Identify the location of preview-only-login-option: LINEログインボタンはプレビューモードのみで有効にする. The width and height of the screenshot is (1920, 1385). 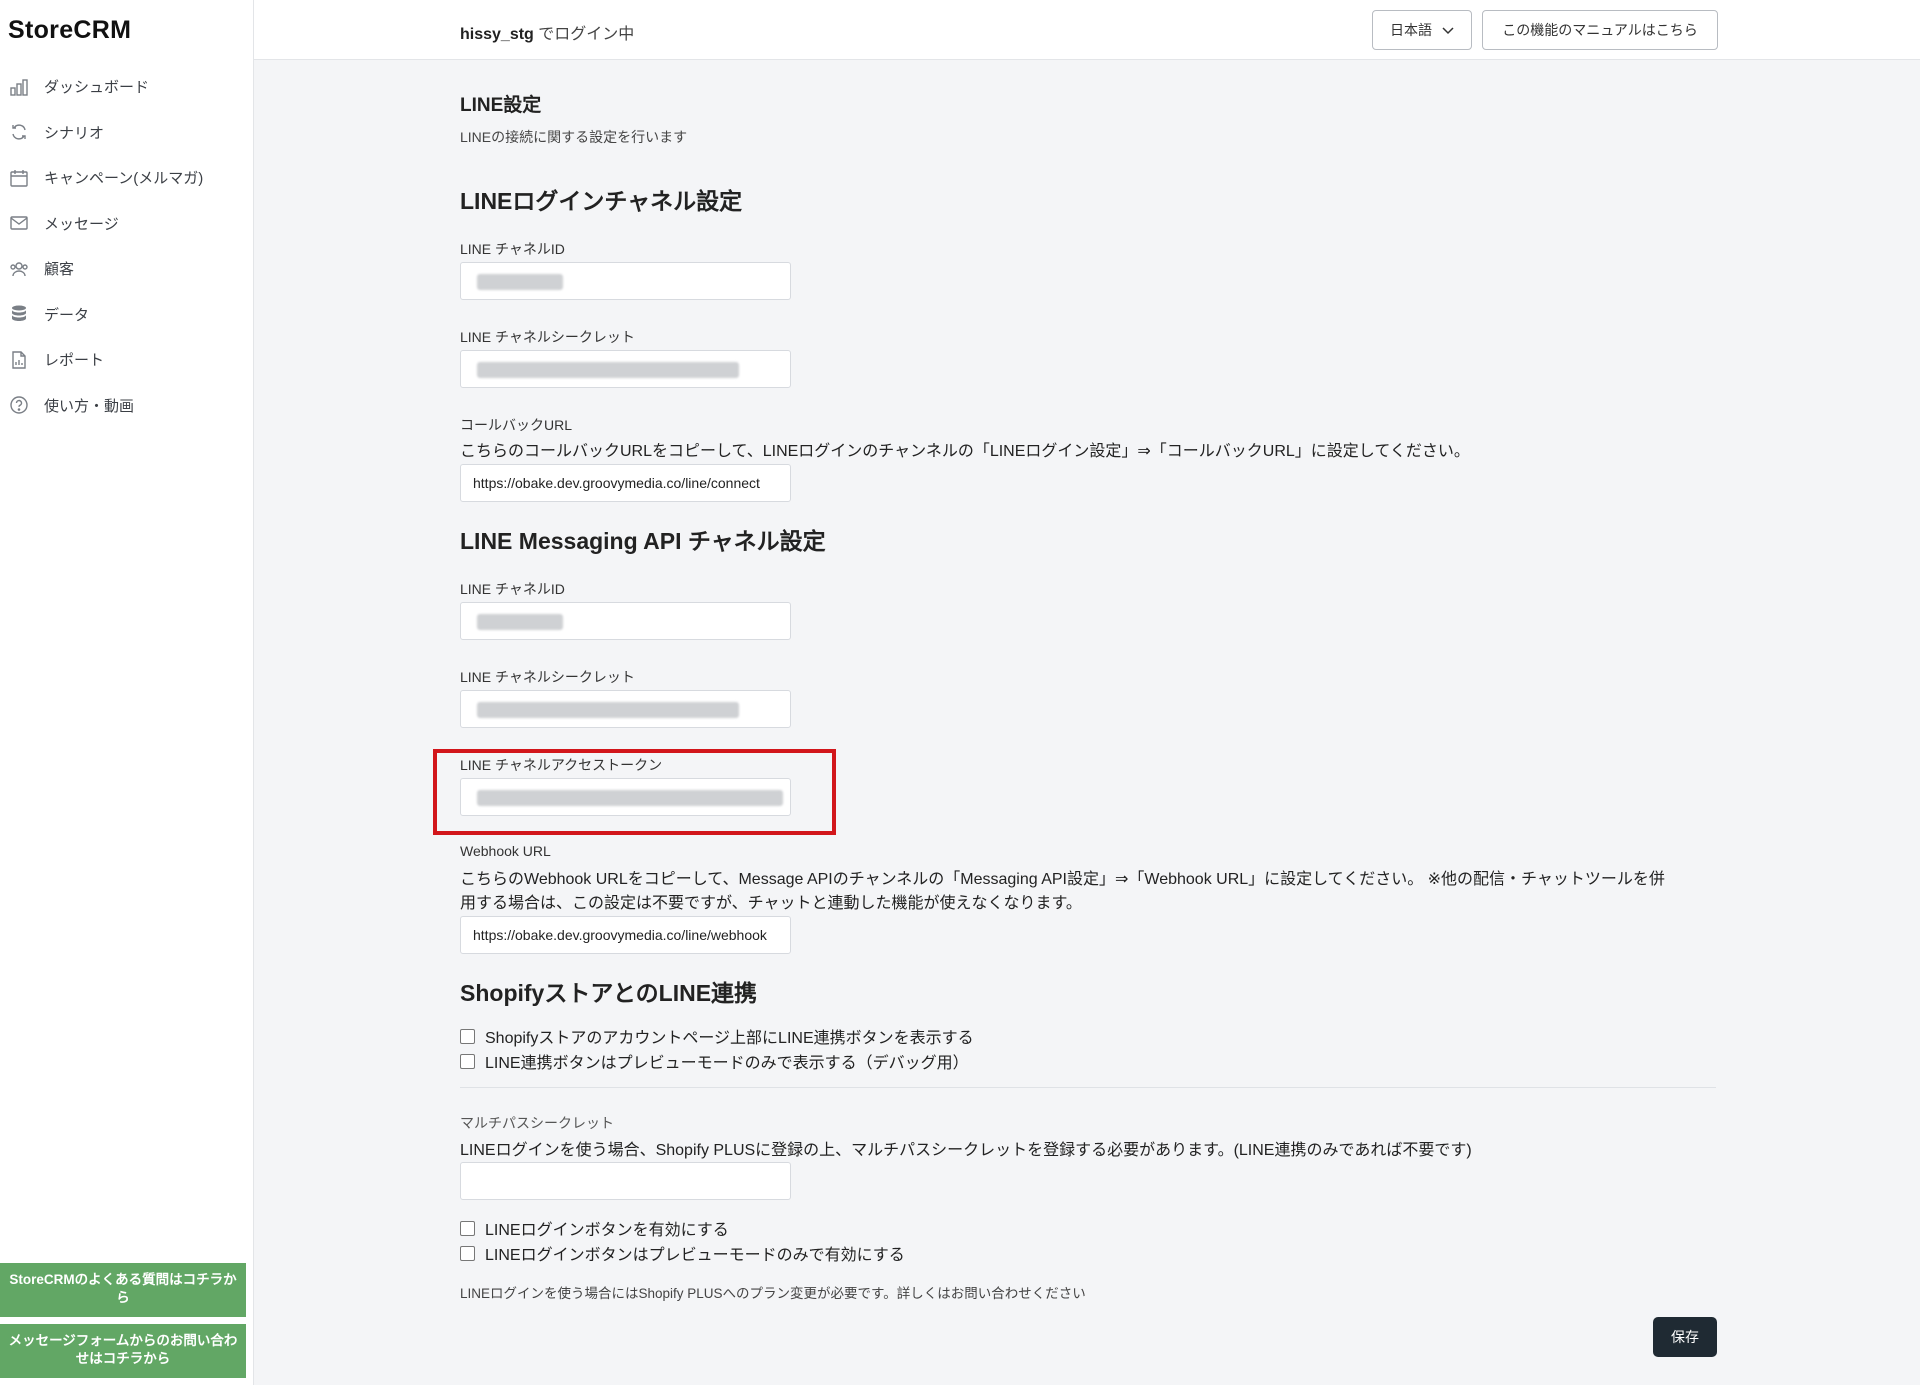
(682, 1253).